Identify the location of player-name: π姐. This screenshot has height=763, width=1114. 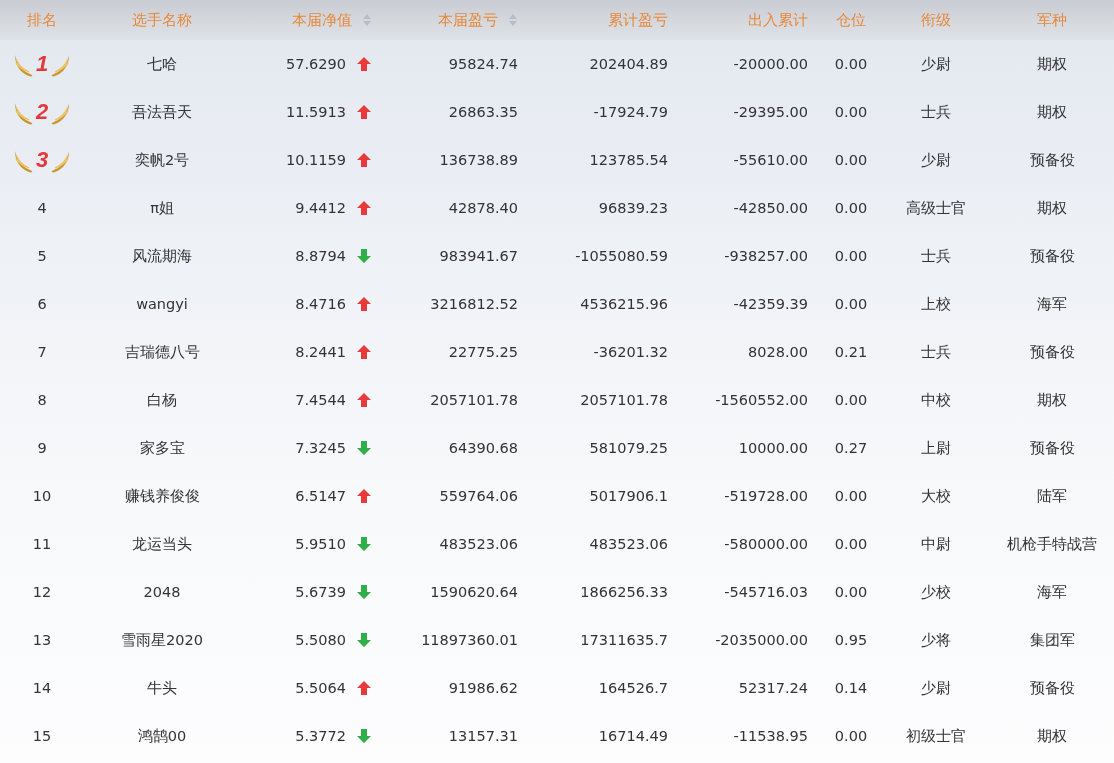
(162, 208).